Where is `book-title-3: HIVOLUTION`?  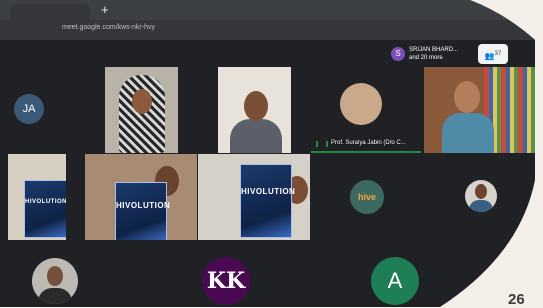
book-title-3: HIVOLUTION is located at coordinates (268, 191).